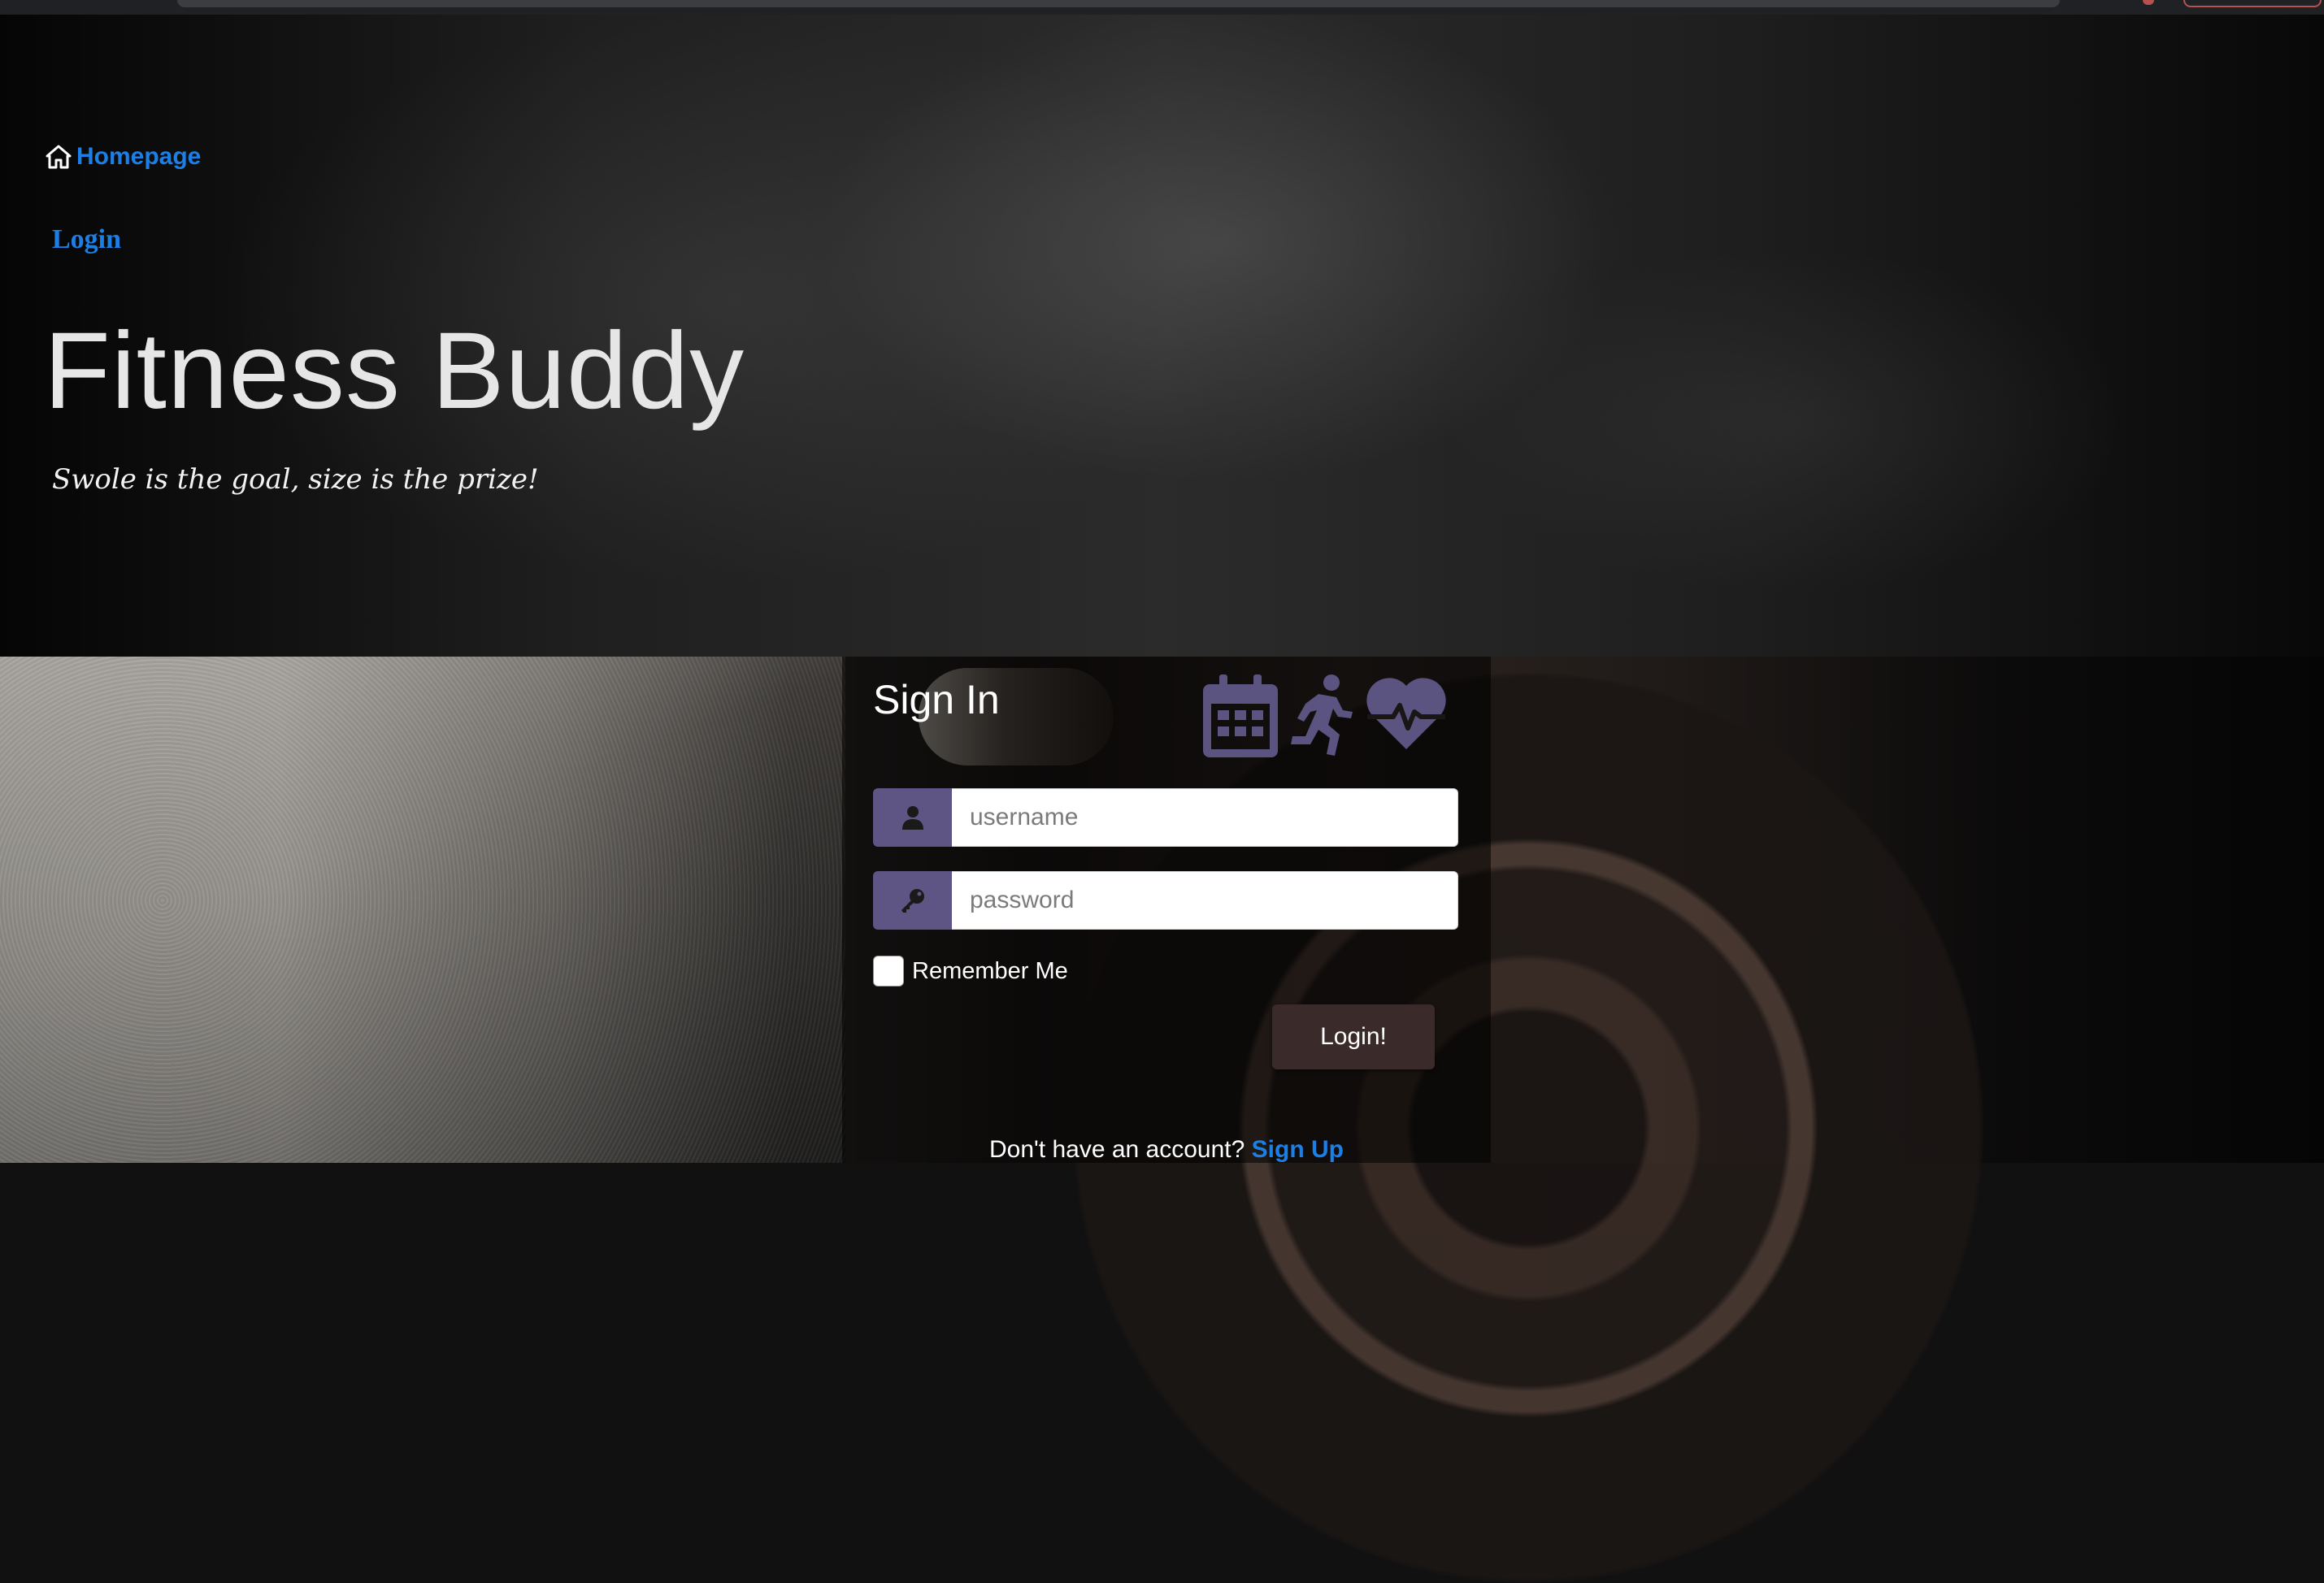  Describe the element at coordinates (1117, 1149) in the screenshot. I see `signup-prompt: Don't have an account?` at that location.